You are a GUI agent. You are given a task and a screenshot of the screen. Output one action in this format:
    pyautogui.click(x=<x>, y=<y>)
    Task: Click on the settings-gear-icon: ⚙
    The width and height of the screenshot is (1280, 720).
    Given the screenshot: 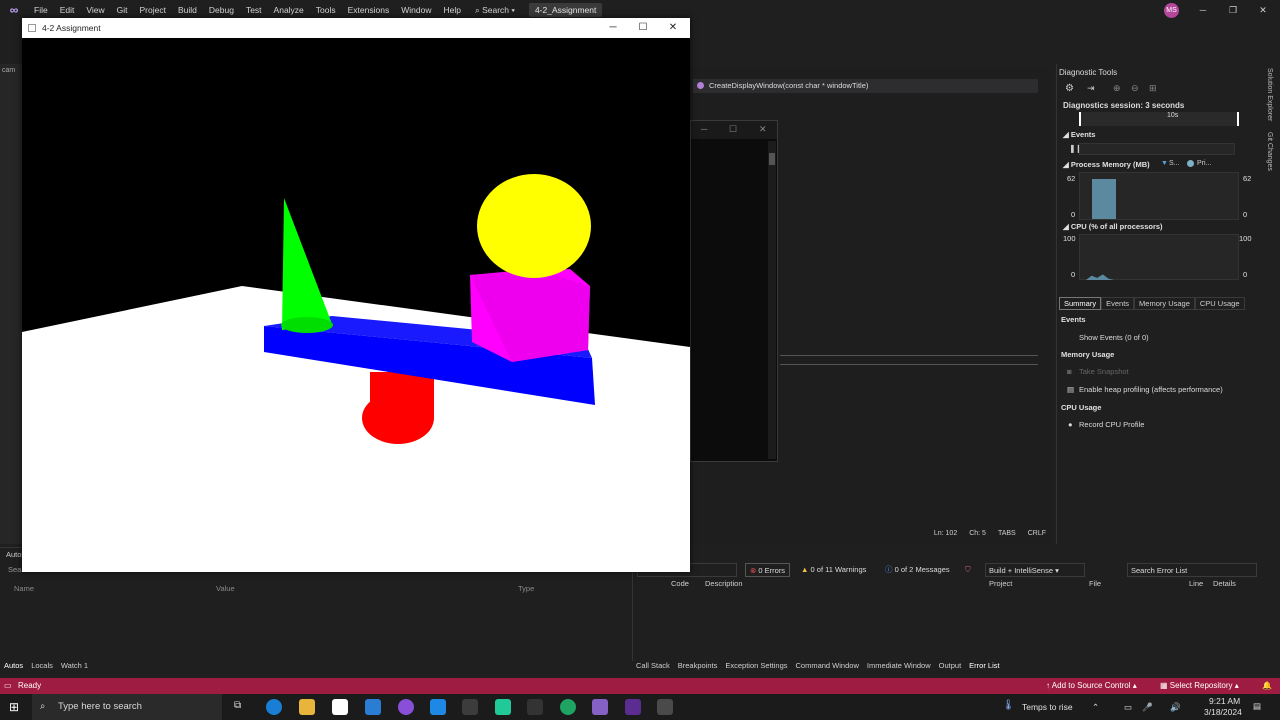 What is the action you would take?
    pyautogui.click(x=1069, y=88)
    